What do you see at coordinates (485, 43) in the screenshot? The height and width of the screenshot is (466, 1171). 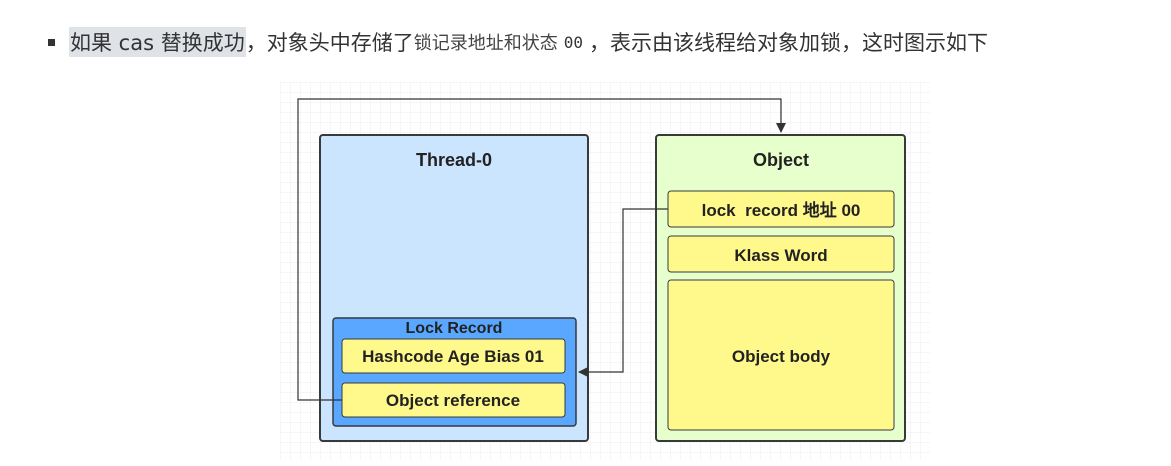 I see `paragraph-serif-text: 锁记录地址和状态` at bounding box center [485, 43].